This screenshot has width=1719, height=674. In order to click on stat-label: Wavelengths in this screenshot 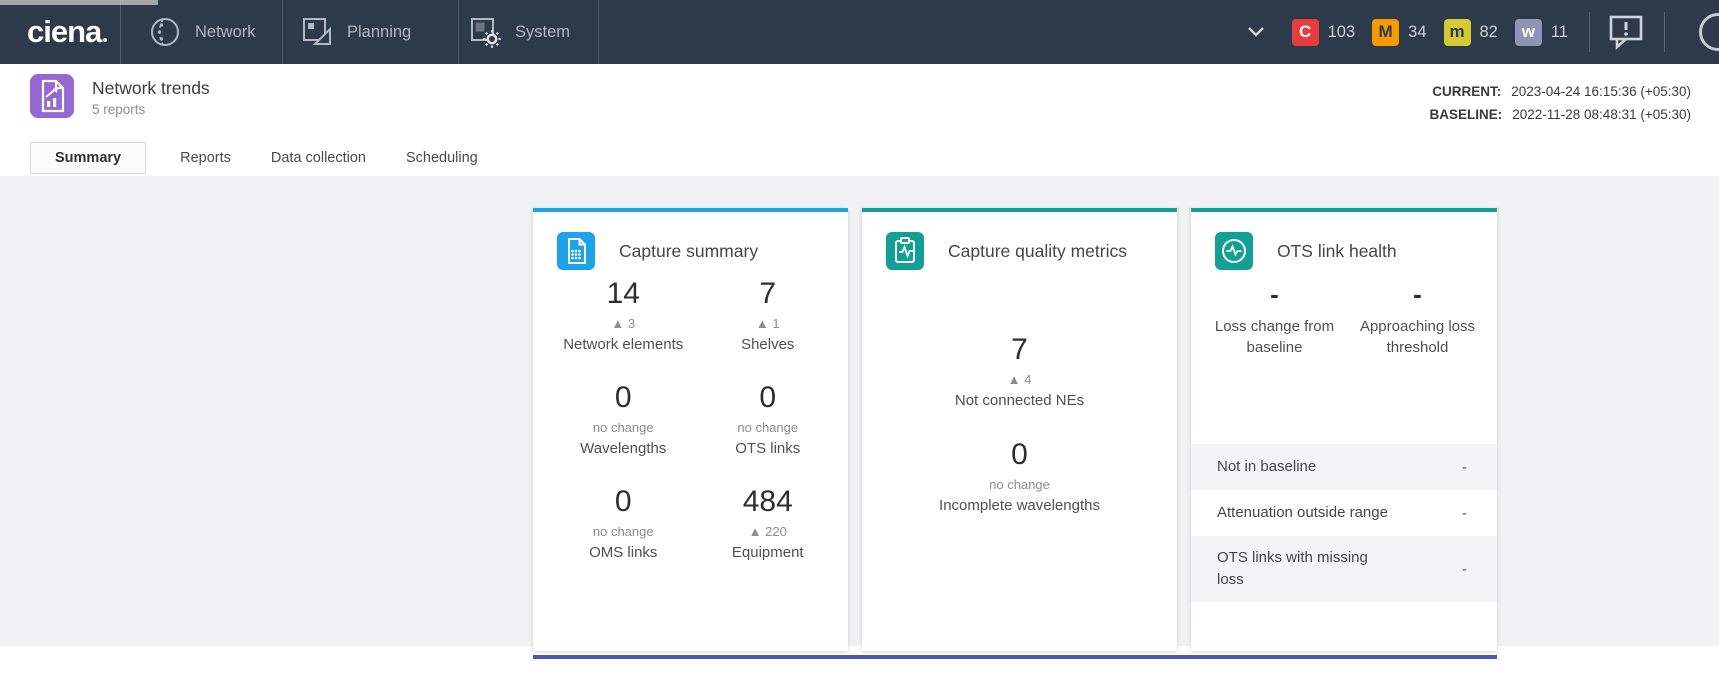, I will do `click(623, 448)`.